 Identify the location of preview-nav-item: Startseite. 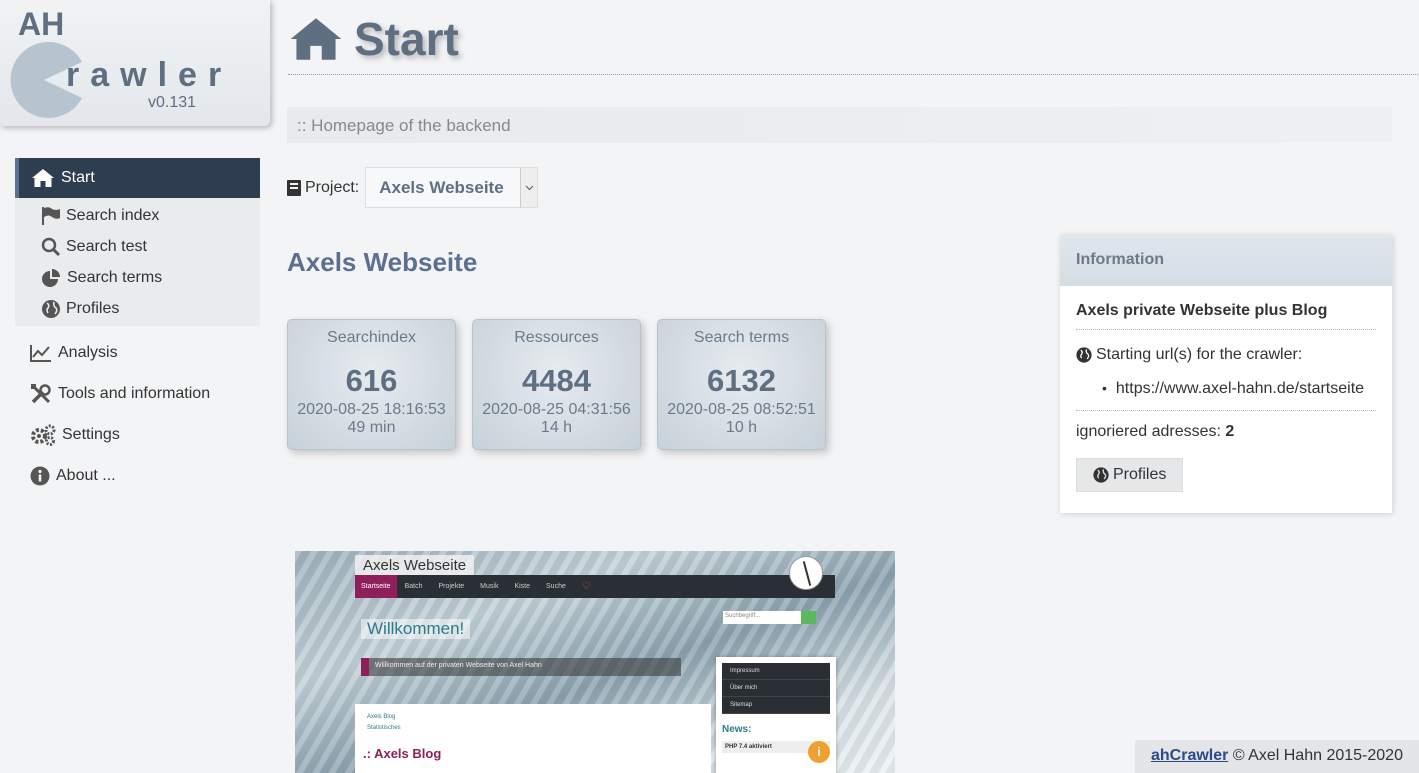
(376, 586).